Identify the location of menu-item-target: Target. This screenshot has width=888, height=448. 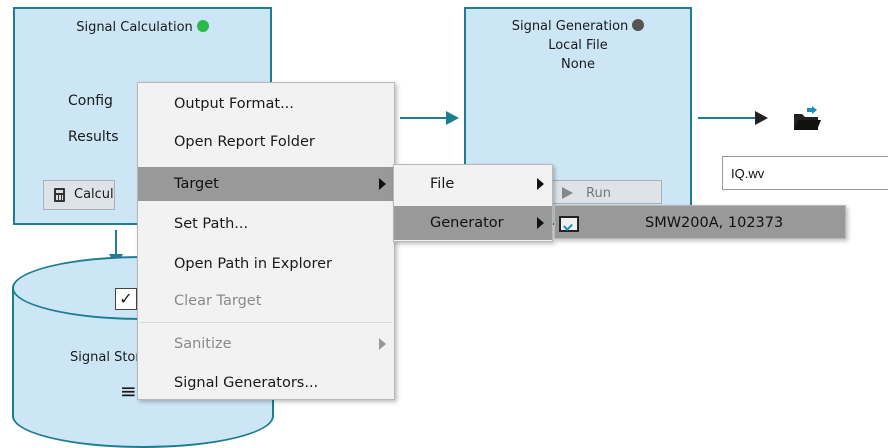
(266, 184).